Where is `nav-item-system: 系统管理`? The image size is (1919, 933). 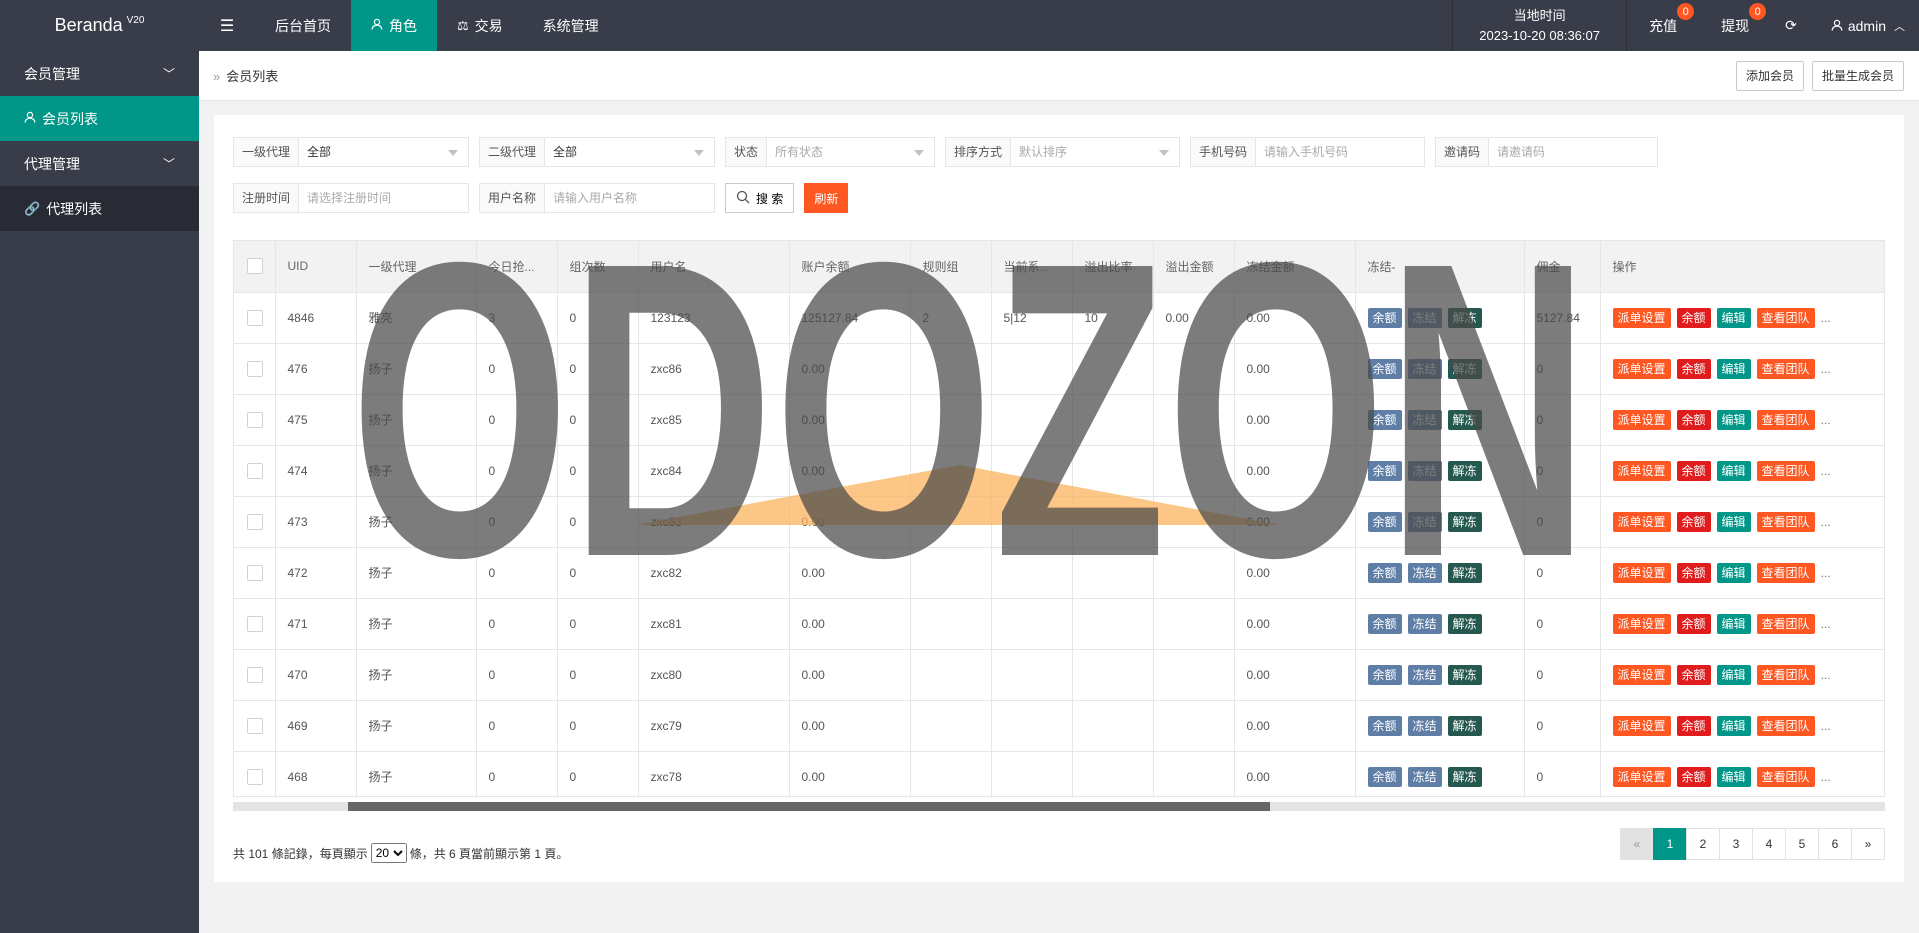
nav-item-system: 系统管理 is located at coordinates (571, 25).